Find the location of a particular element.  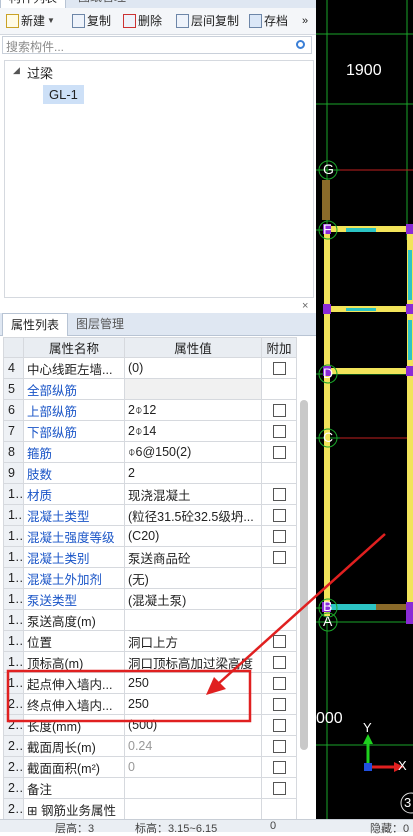

status-bar: 层高：3 标高：3.15~6.15 0 隐藏：0 is located at coordinates (206, 827).